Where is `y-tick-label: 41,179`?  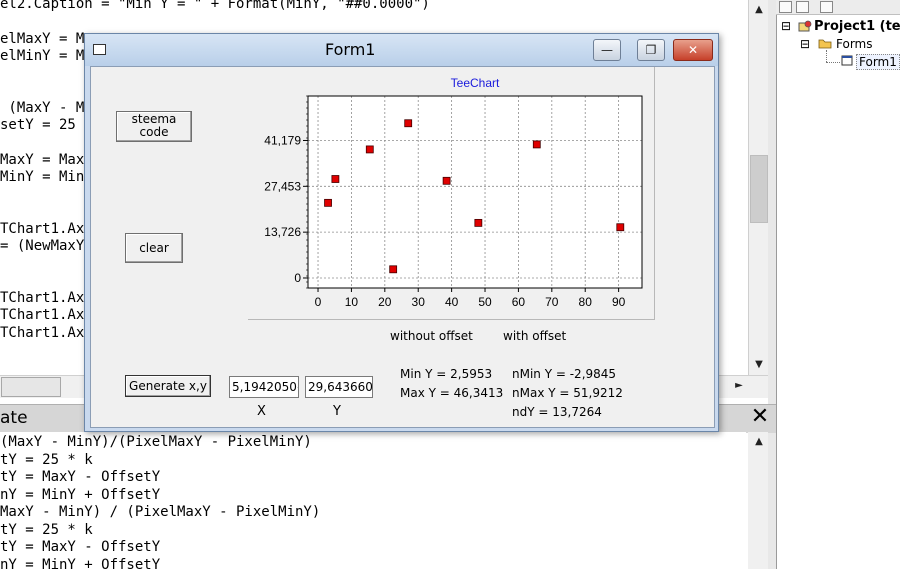 y-tick-label: 41,179 is located at coordinates (282, 140).